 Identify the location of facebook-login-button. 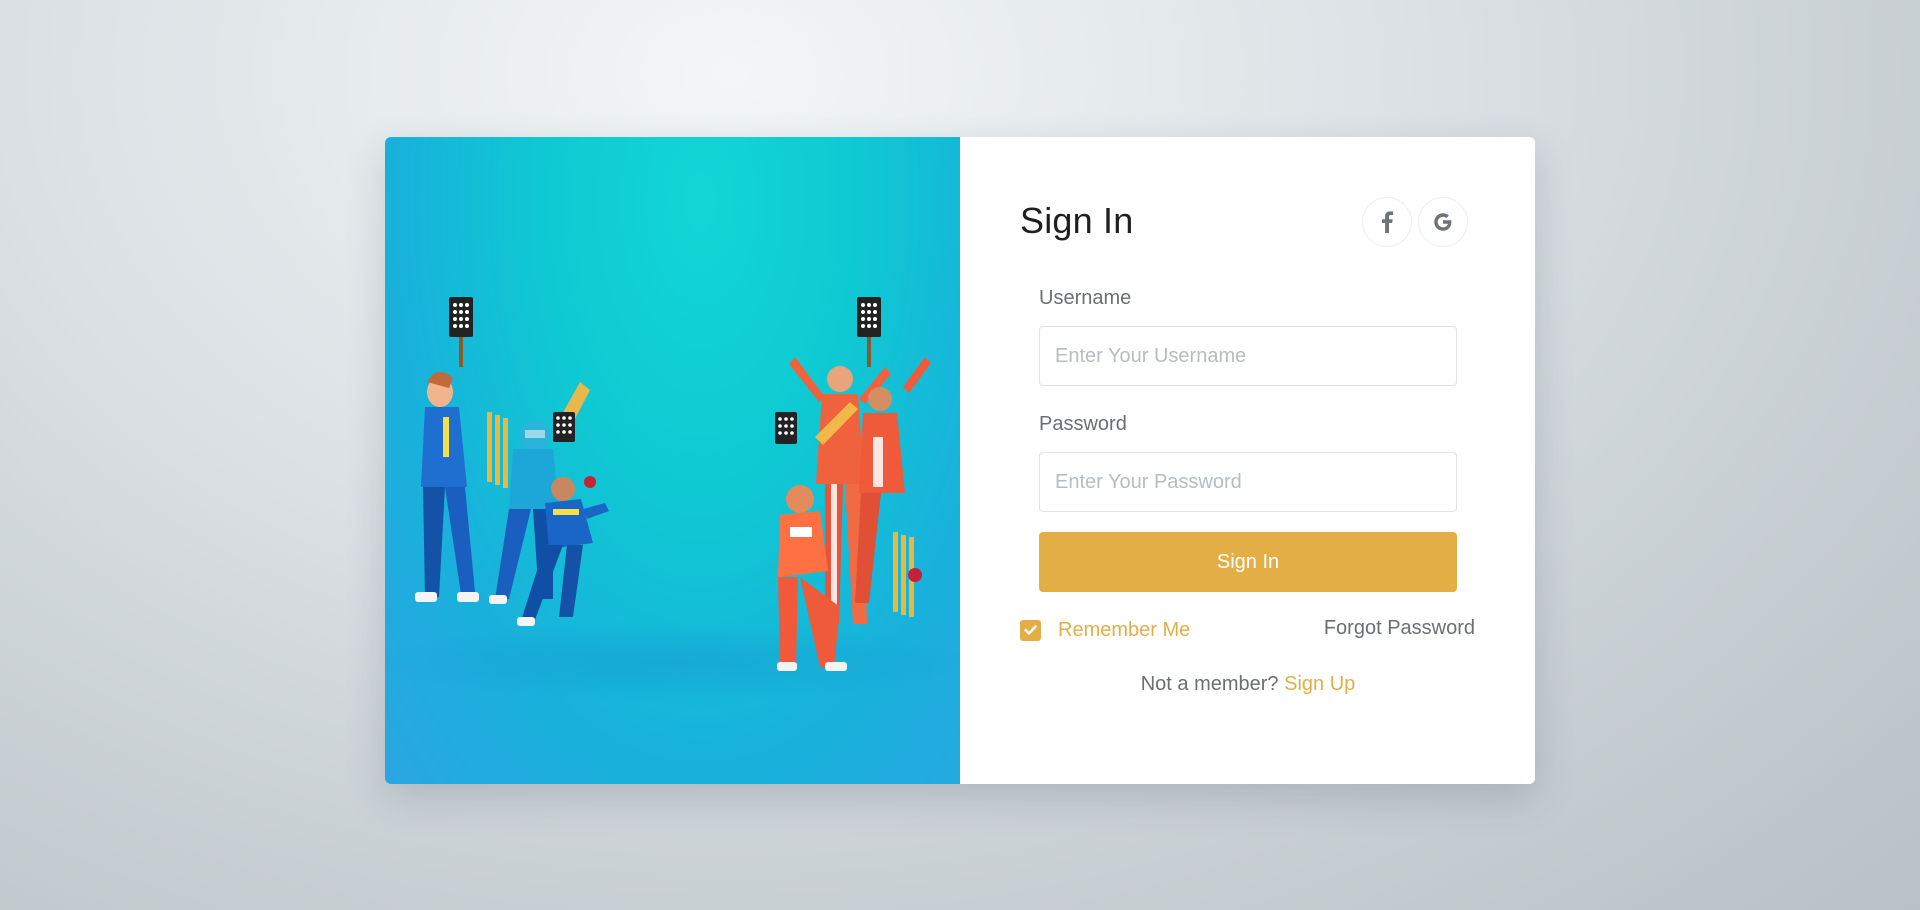
(1387, 222).